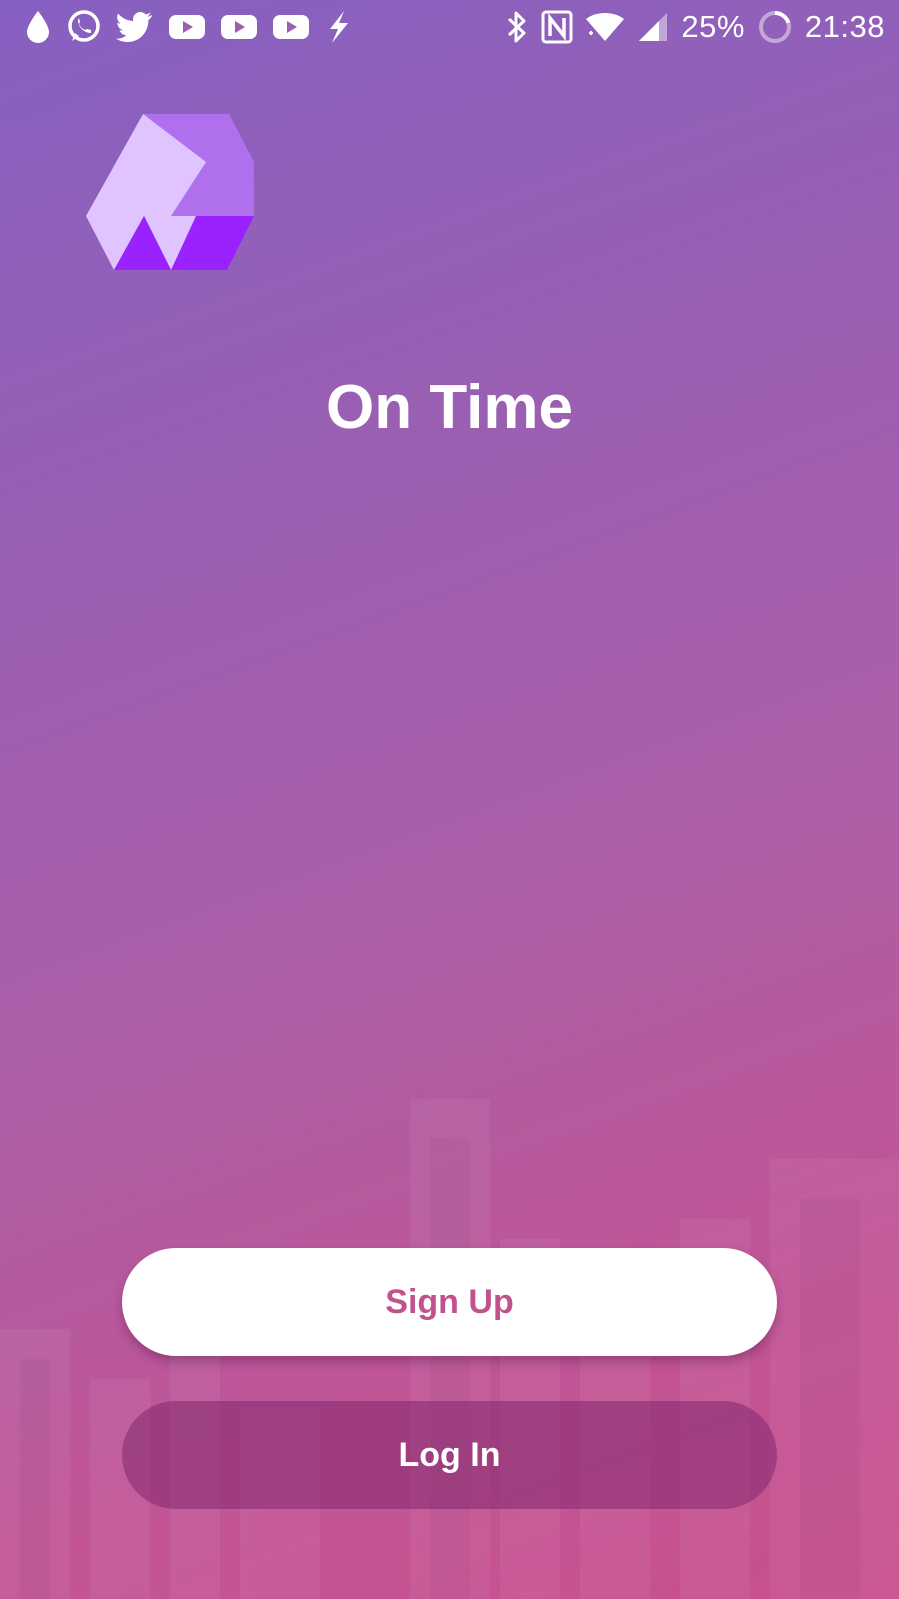  Describe the element at coordinates (449, 1302) in the screenshot. I see `sign-up-button: Sign Up` at that location.